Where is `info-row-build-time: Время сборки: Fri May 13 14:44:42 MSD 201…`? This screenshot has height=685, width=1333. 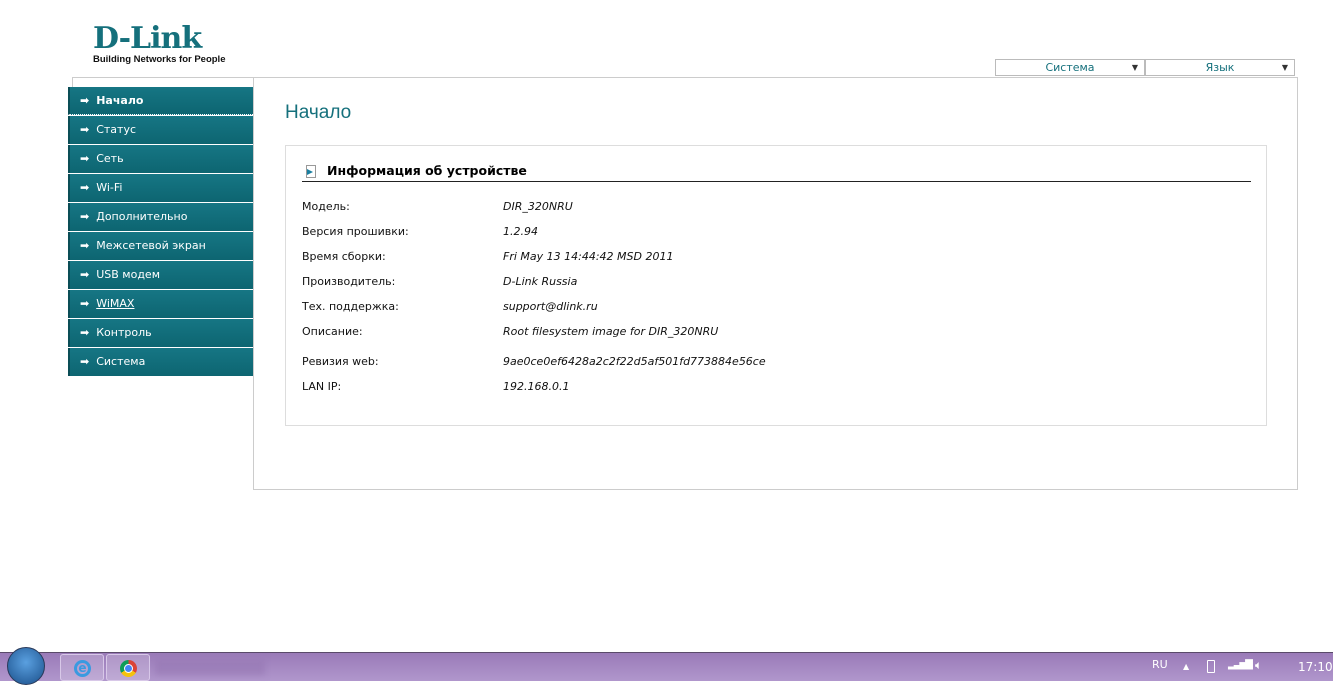
info-row-build-time: Время сборки: Fri May 13 14:44:42 MSD 201… is located at coordinates (488, 256).